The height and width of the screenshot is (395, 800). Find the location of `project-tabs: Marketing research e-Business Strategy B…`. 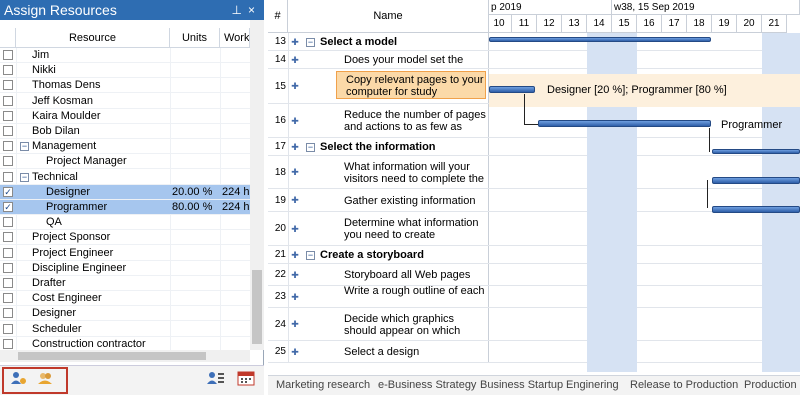

project-tabs: Marketing research e-Business Strategy B… is located at coordinates (534, 385).